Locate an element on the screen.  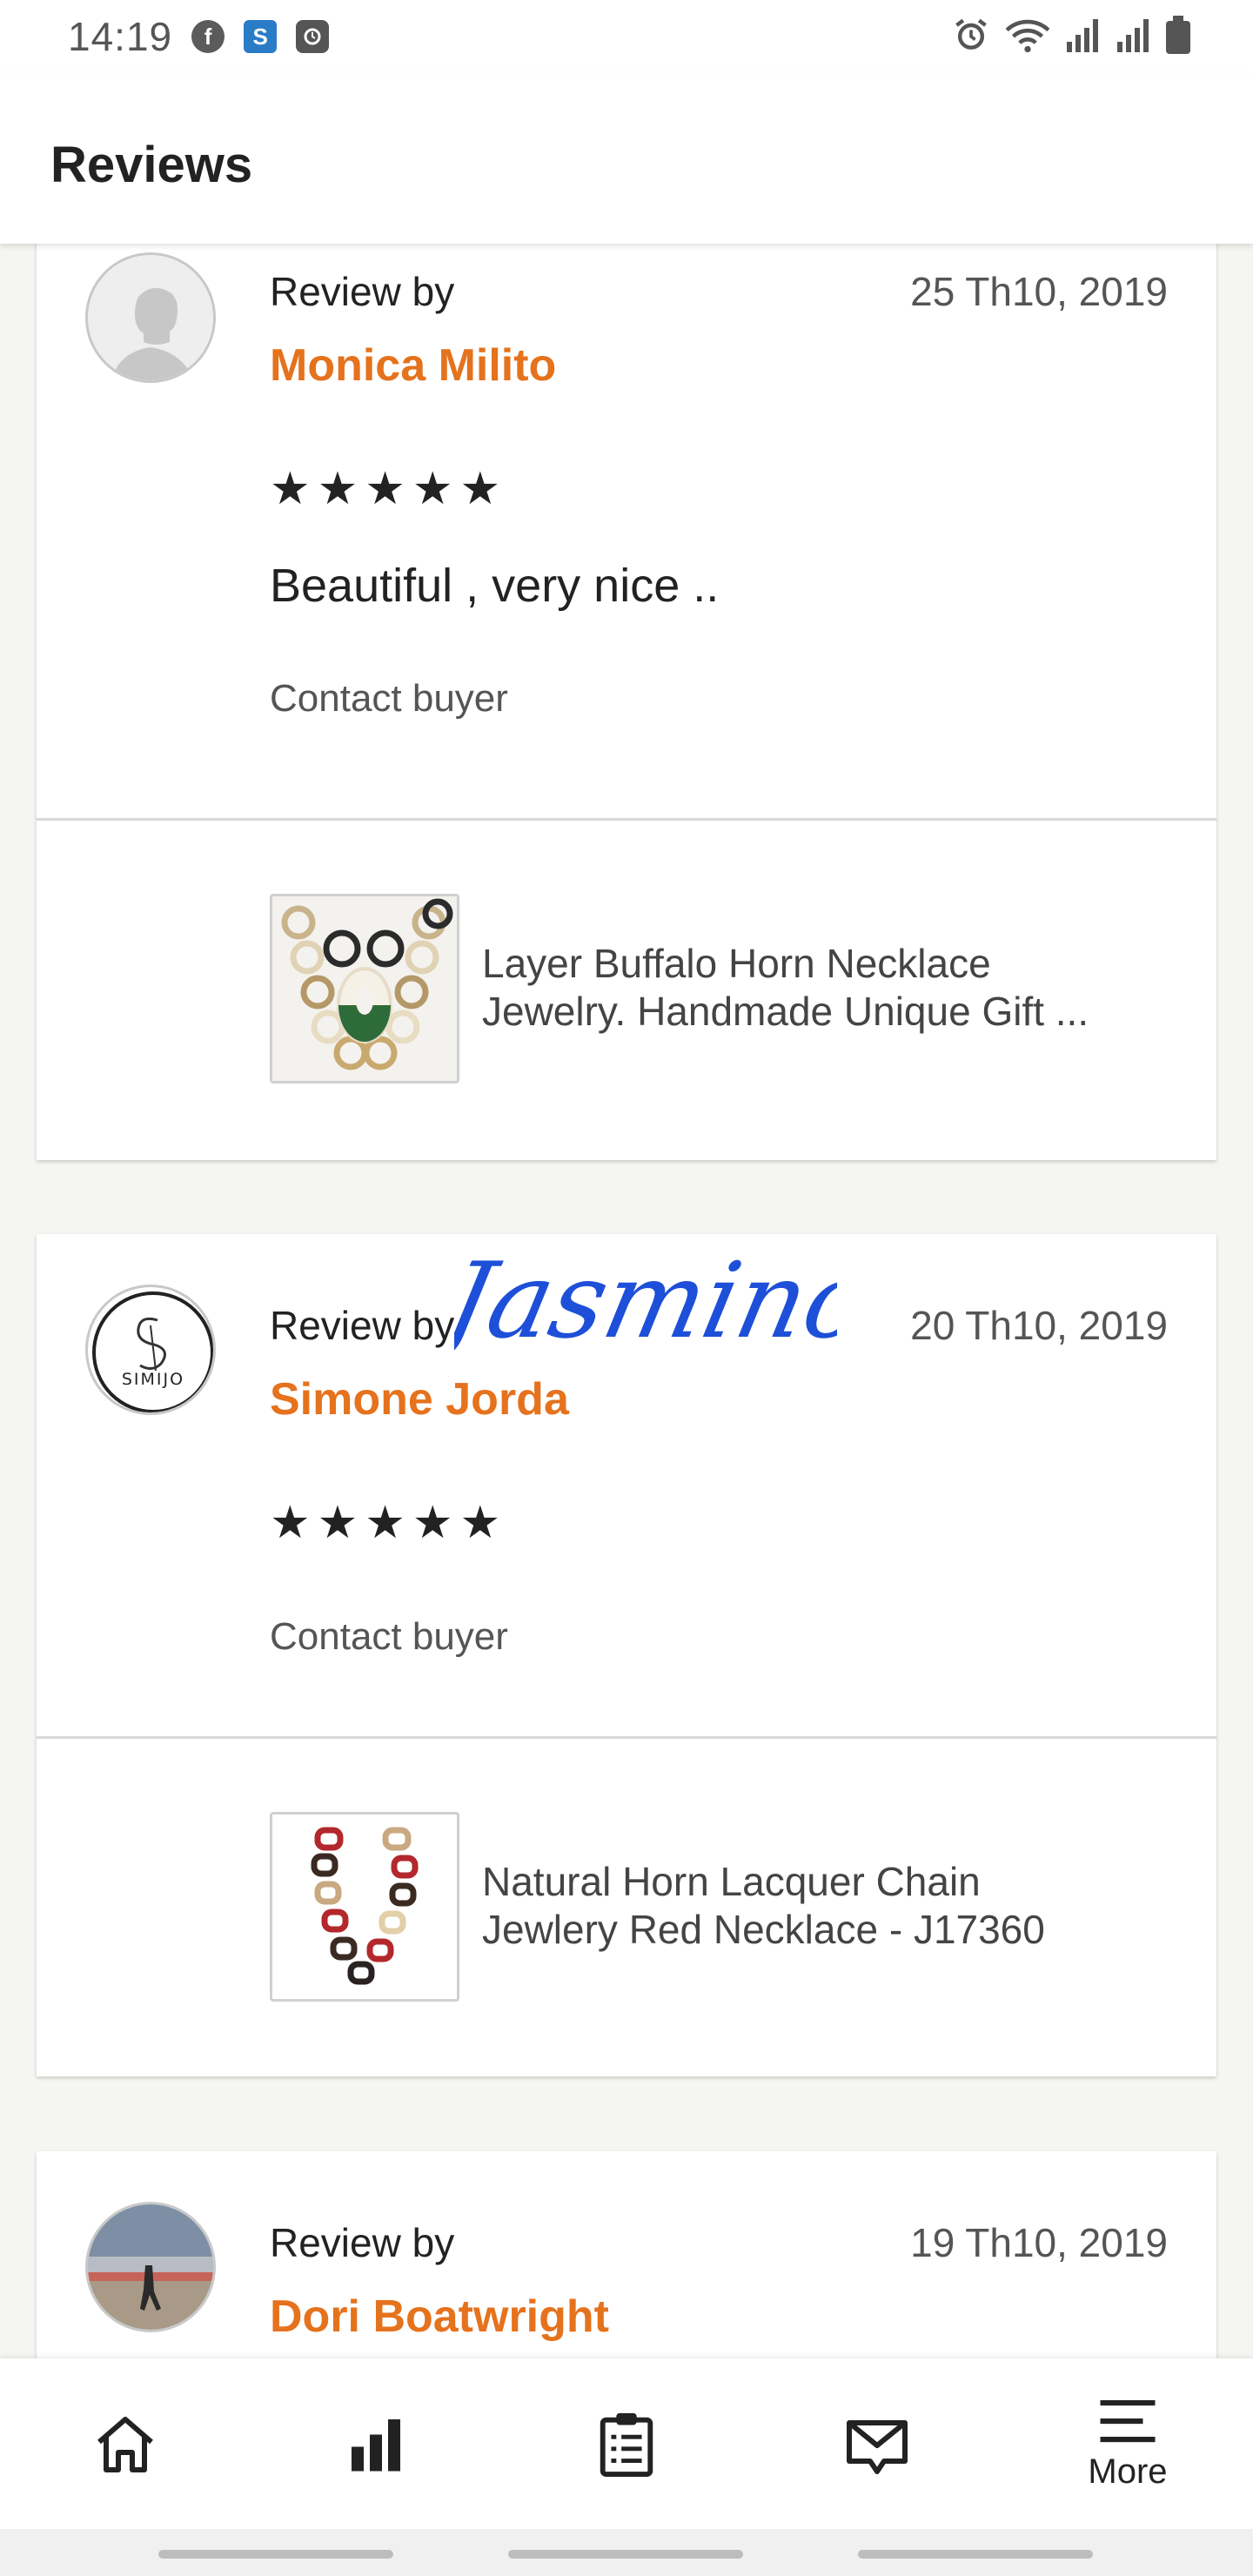
listing-title-line: Jewlery Red Necklace - J17360 is located at coordinates (763, 1930).